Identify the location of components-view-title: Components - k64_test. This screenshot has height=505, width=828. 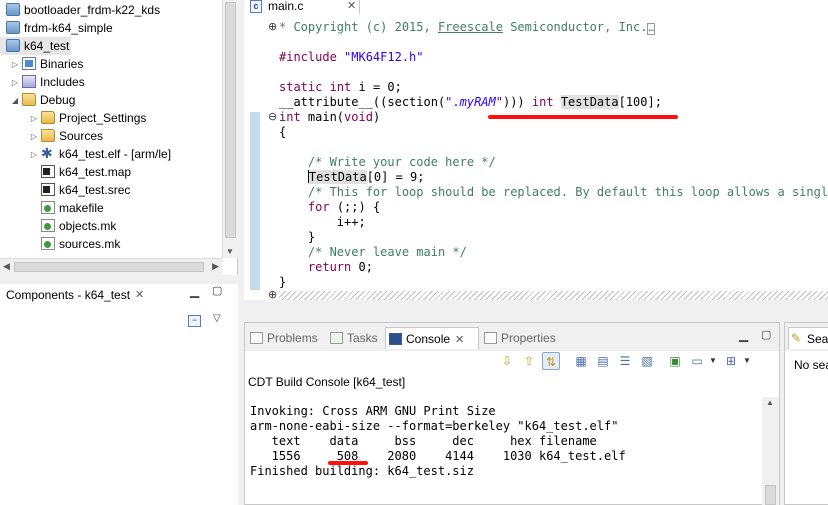
(65, 295).